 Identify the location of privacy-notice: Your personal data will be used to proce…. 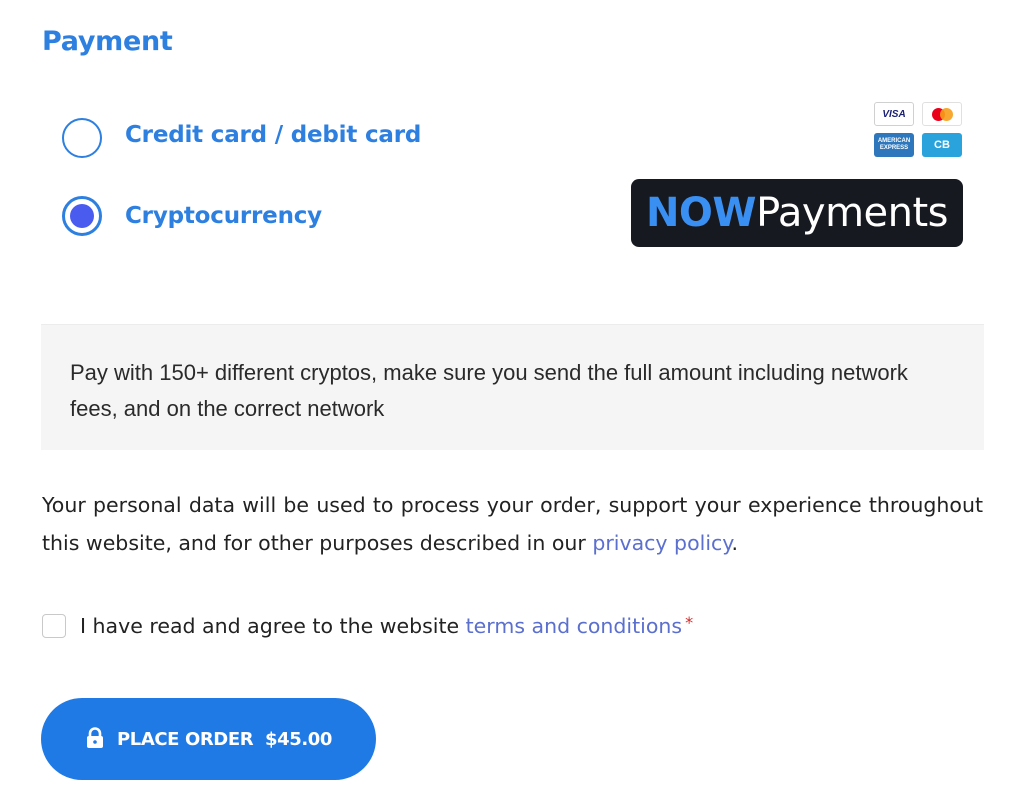
(512, 524).